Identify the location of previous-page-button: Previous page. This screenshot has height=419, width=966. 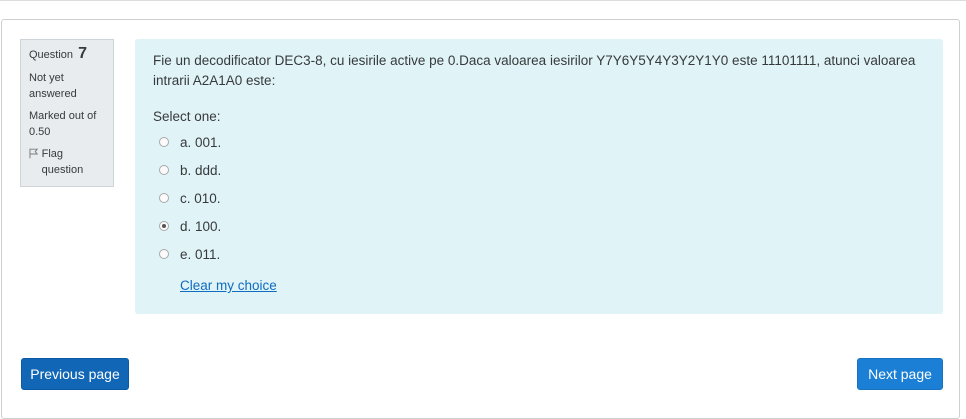
(75, 374).